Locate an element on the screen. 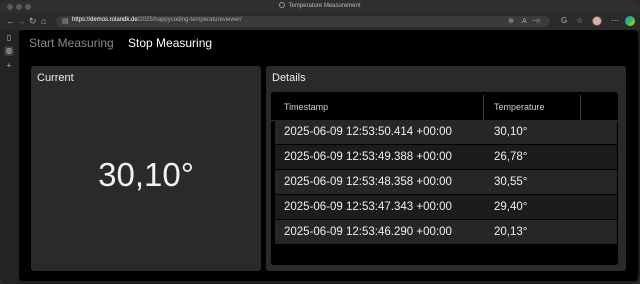 This screenshot has width=640, height=284. column-header-timestamp: Timestamp is located at coordinates (306, 107).